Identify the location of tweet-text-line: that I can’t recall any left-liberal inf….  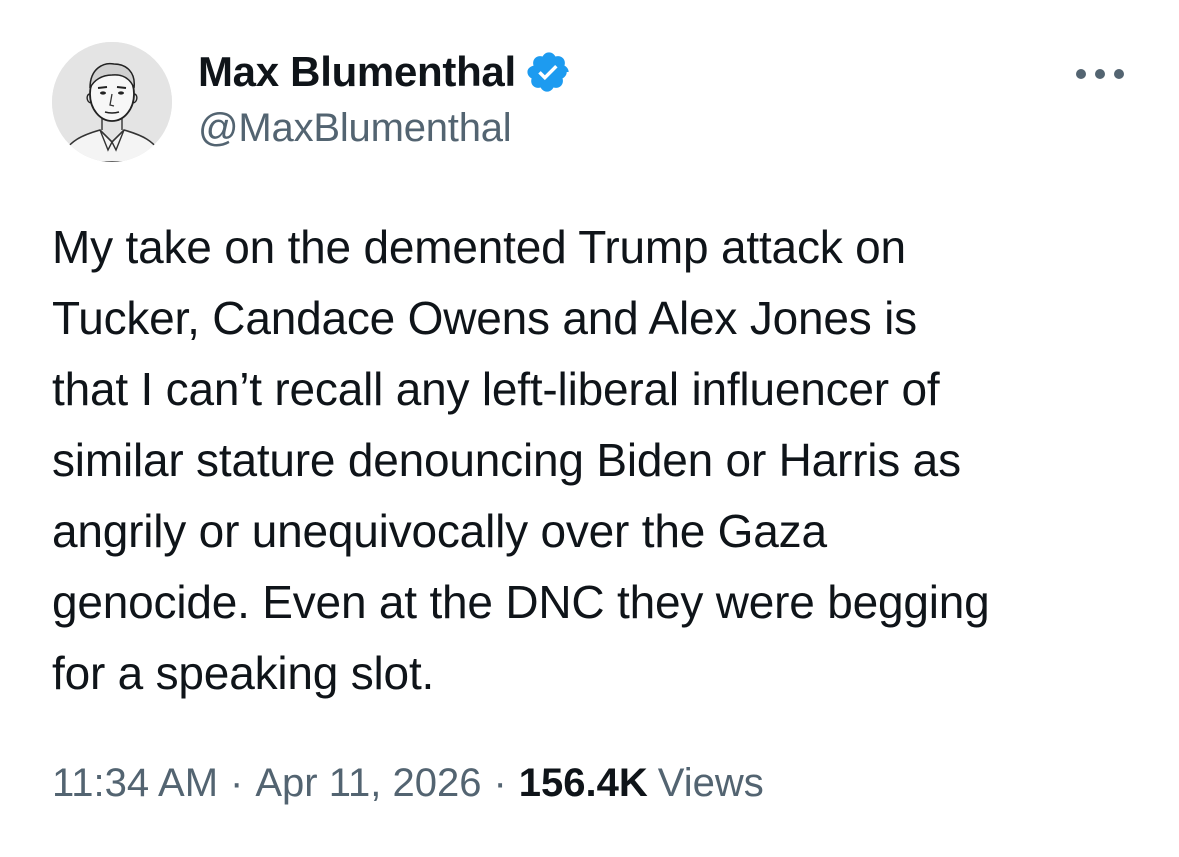
(496, 389).